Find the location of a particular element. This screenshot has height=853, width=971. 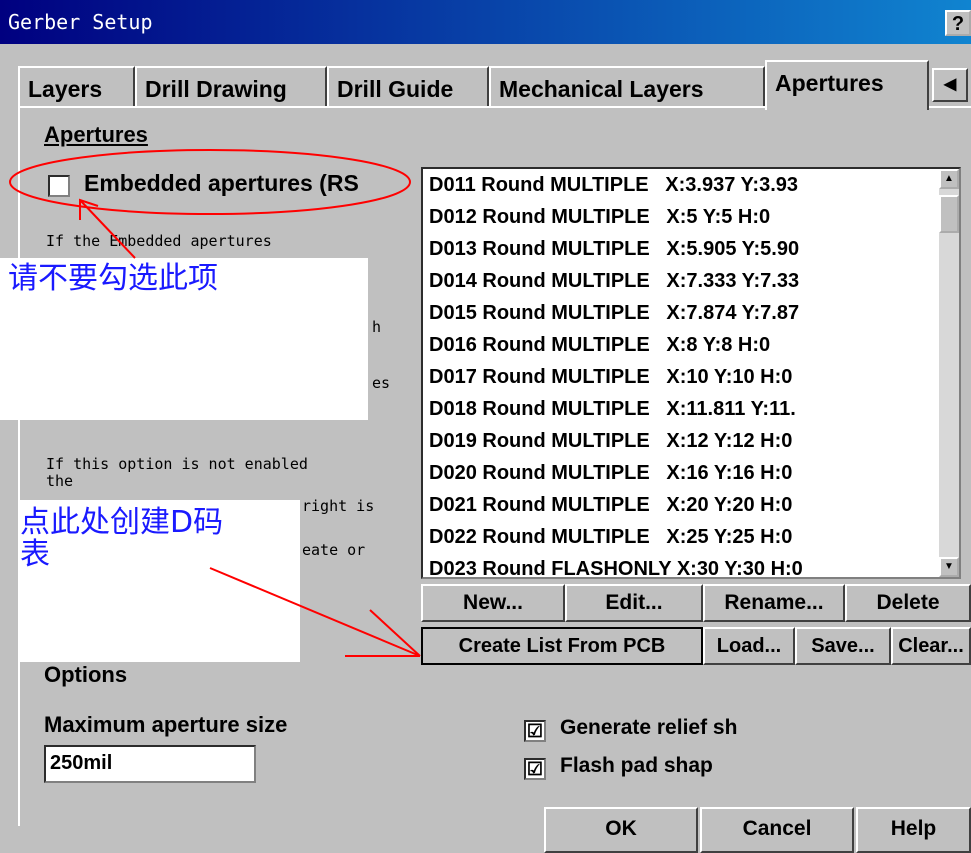

window-title: Gerber Setup is located at coordinates (80, 22).